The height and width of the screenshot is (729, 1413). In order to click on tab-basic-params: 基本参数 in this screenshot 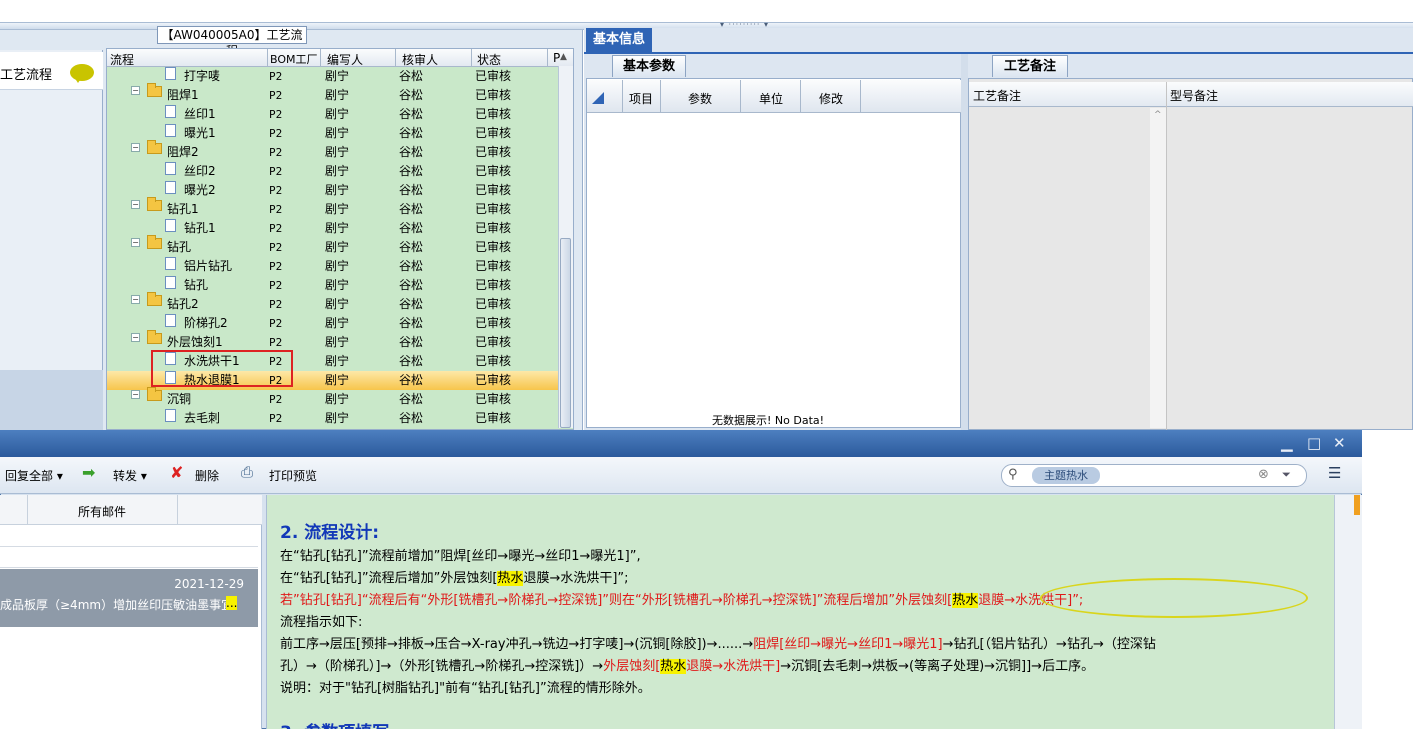, I will do `click(649, 66)`.